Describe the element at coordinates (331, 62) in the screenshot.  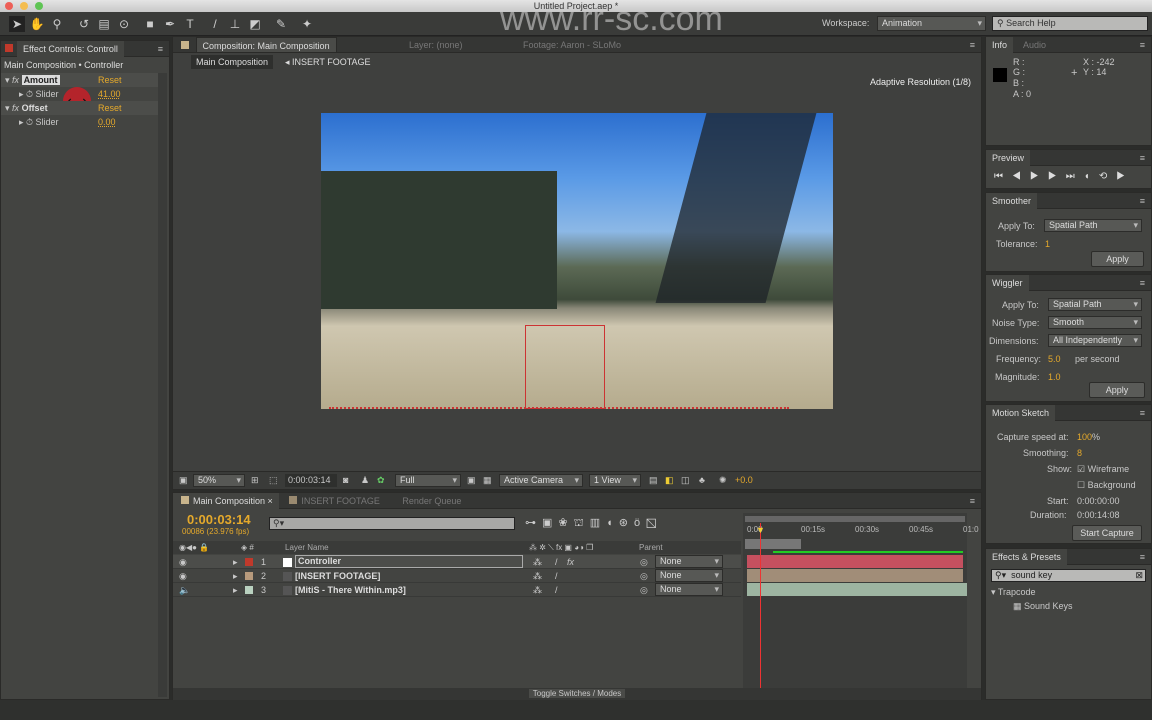
I see `breadcrumb-insert-footage: INSERT FOOTAGE` at that location.